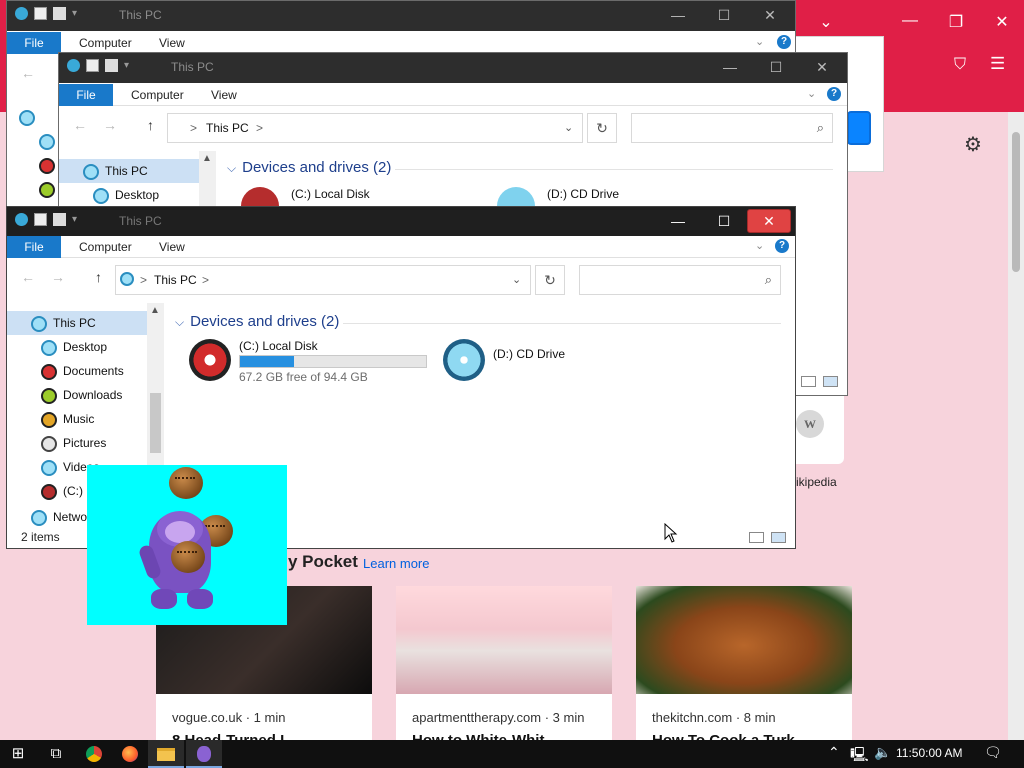 The width and height of the screenshot is (1024, 768). Describe the element at coordinates (834, 752) in the screenshot. I see `chevron-up-icon: ⌃` at that location.